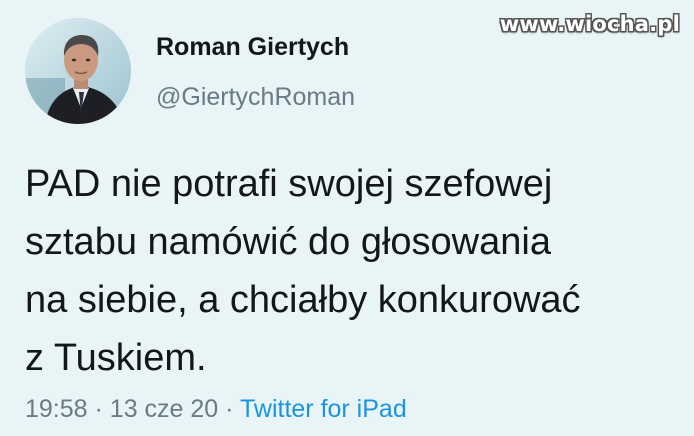  Describe the element at coordinates (323, 409) in the screenshot. I see `tweet-source-link: Twitter for iPad` at that location.